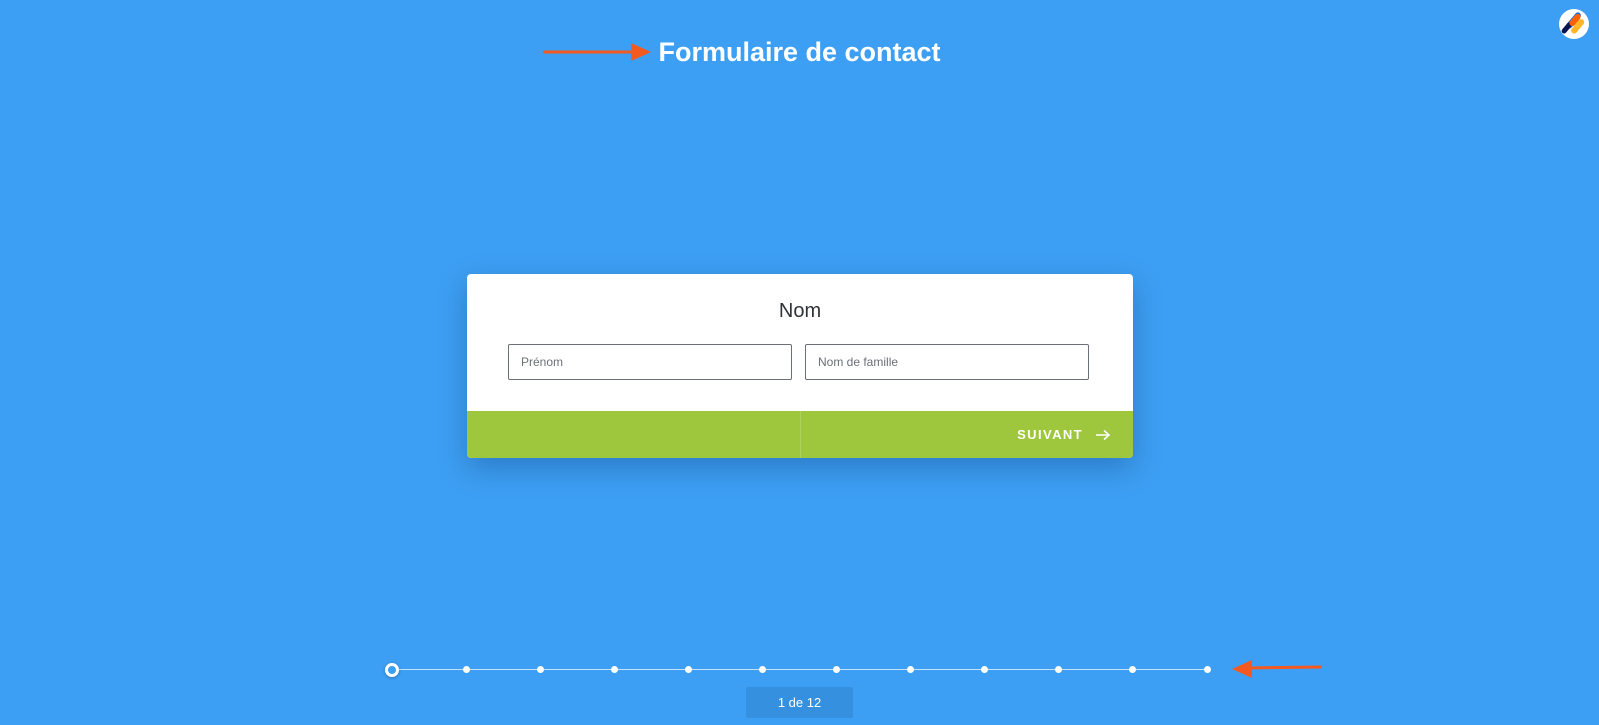 The width and height of the screenshot is (1599, 725). Describe the element at coordinates (1103, 434) in the screenshot. I see `arrow-right-icon` at that location.